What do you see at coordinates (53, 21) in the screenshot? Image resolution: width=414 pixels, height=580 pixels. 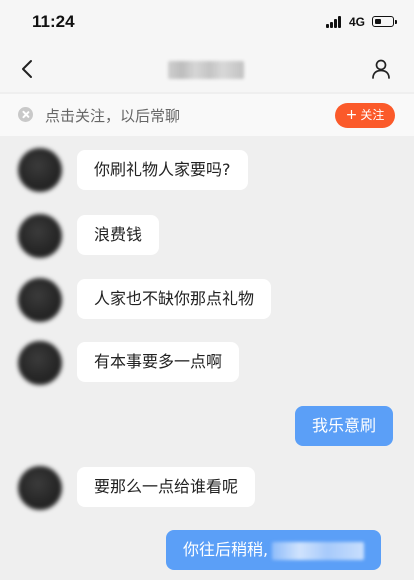 I see `status-time: 11:24` at bounding box center [53, 21].